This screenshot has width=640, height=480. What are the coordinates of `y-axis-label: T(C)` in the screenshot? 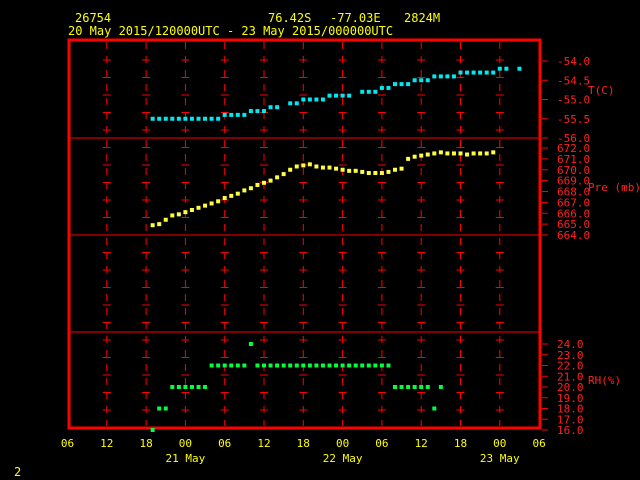 It's located at (601, 90).